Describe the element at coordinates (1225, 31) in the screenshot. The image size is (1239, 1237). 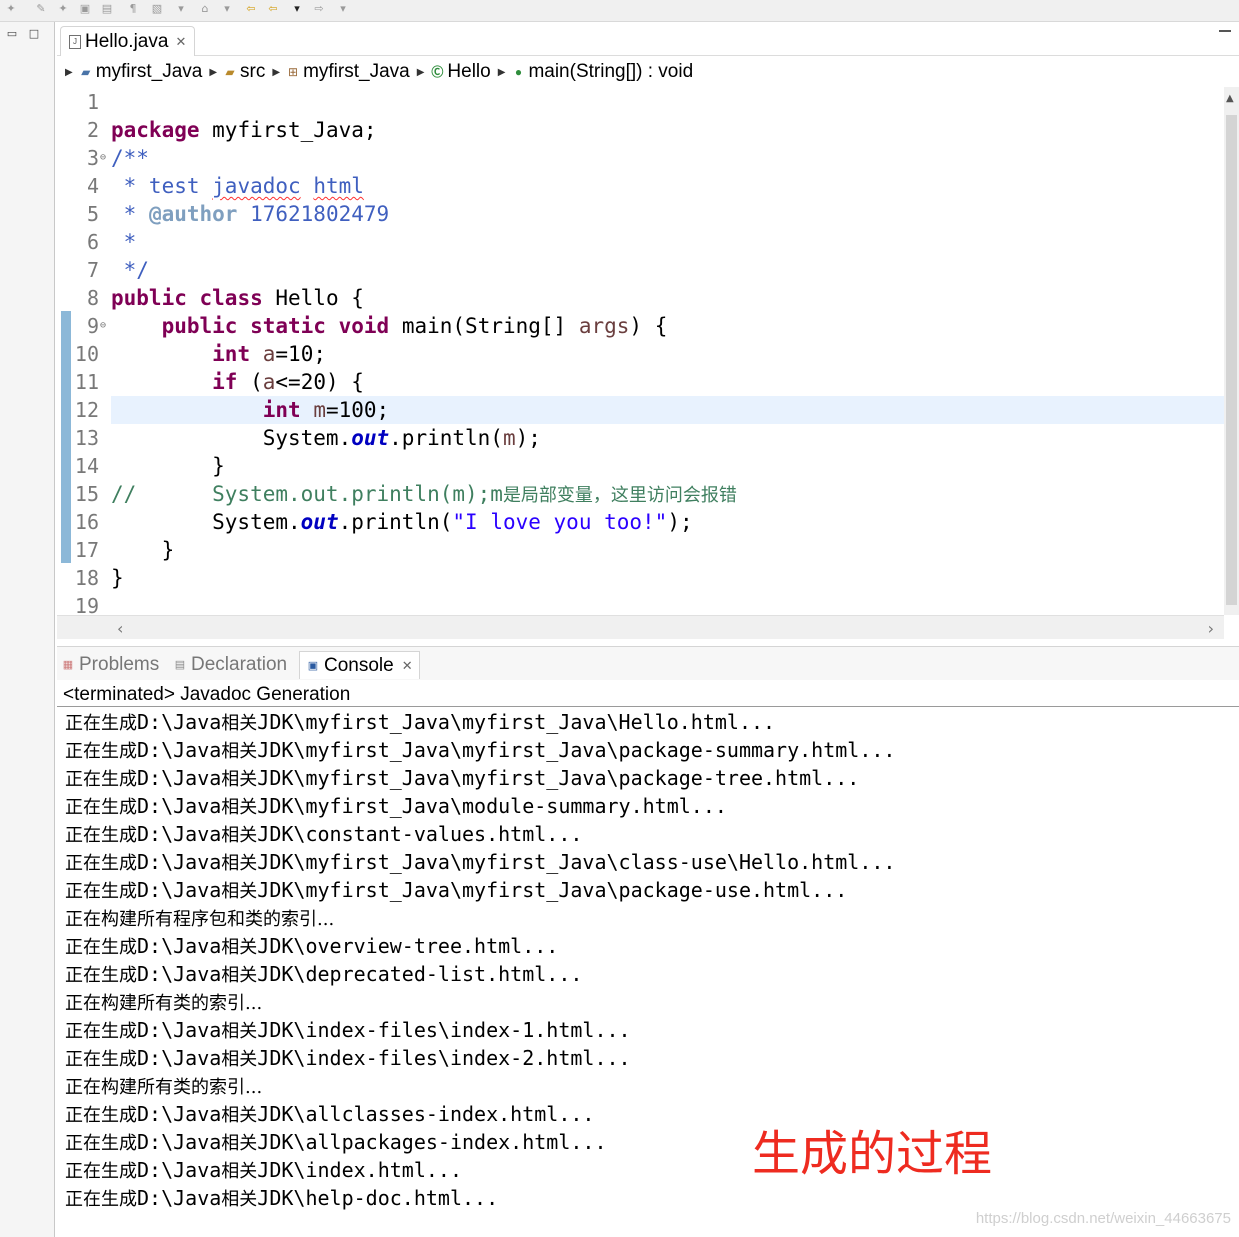
I see `minimize-icon` at that location.